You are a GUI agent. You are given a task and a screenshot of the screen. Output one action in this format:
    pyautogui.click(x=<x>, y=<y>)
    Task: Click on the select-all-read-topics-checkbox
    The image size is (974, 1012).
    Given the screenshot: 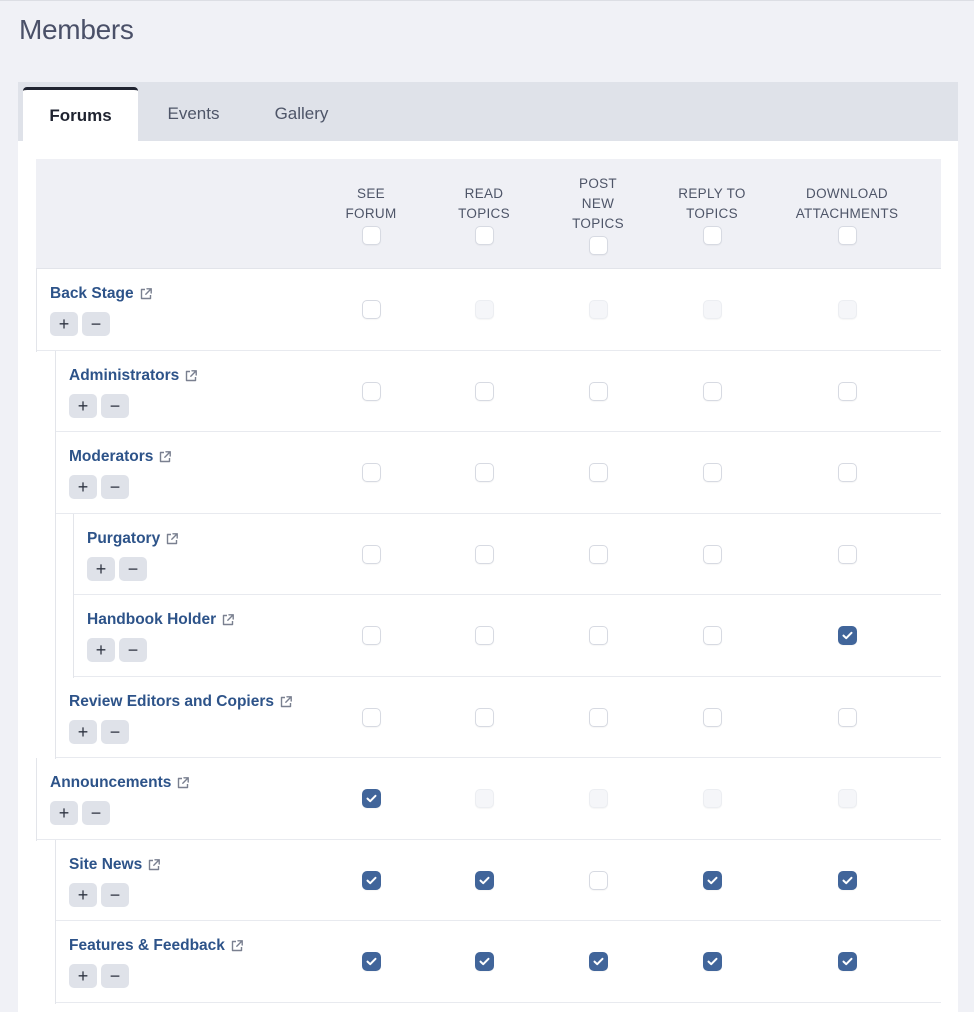 What is the action you would take?
    pyautogui.click(x=484, y=235)
    